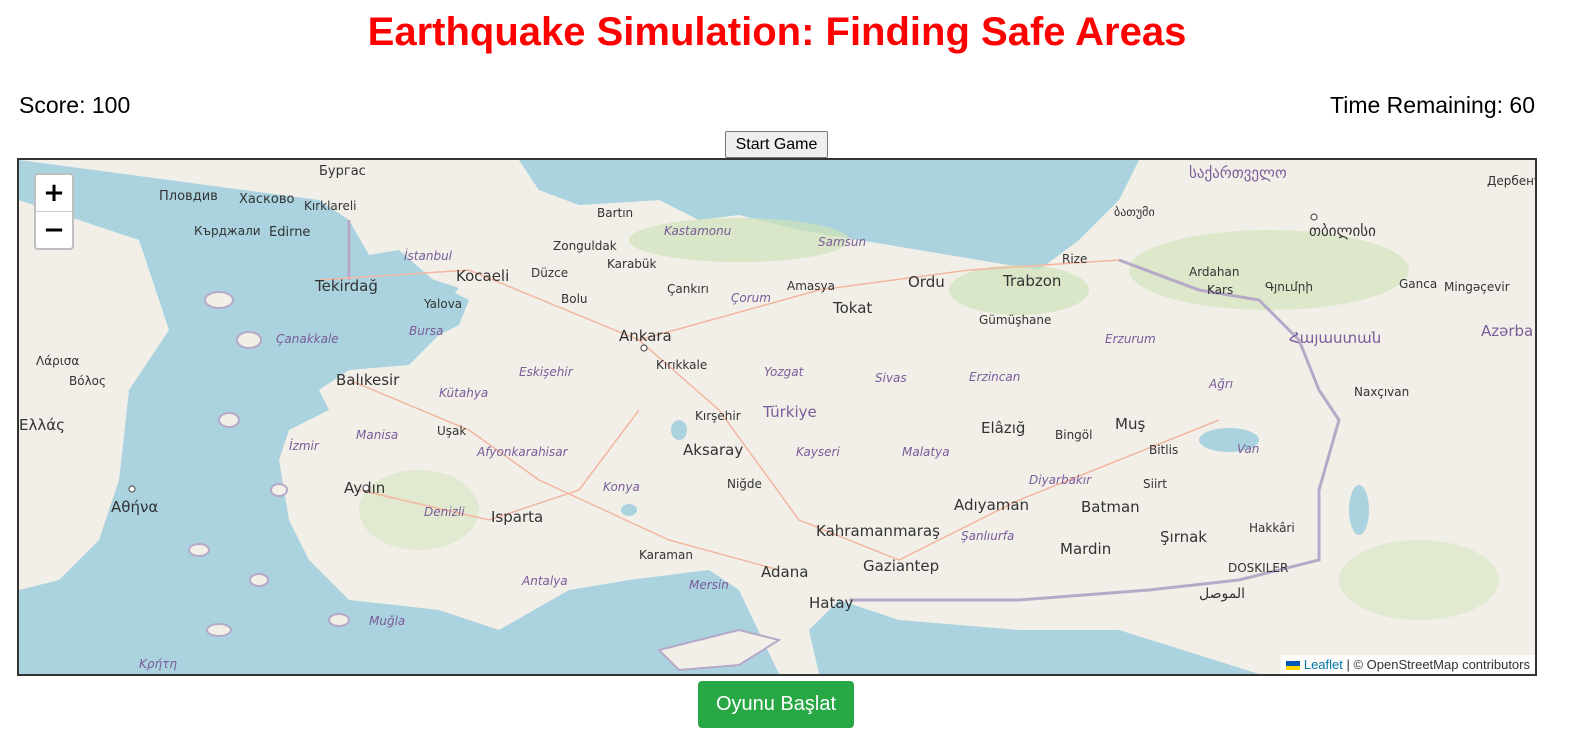 This screenshot has width=1589, height=746. Describe the element at coordinates (1134, 212) in the screenshot. I see `map-label: ბათუმი` at that location.